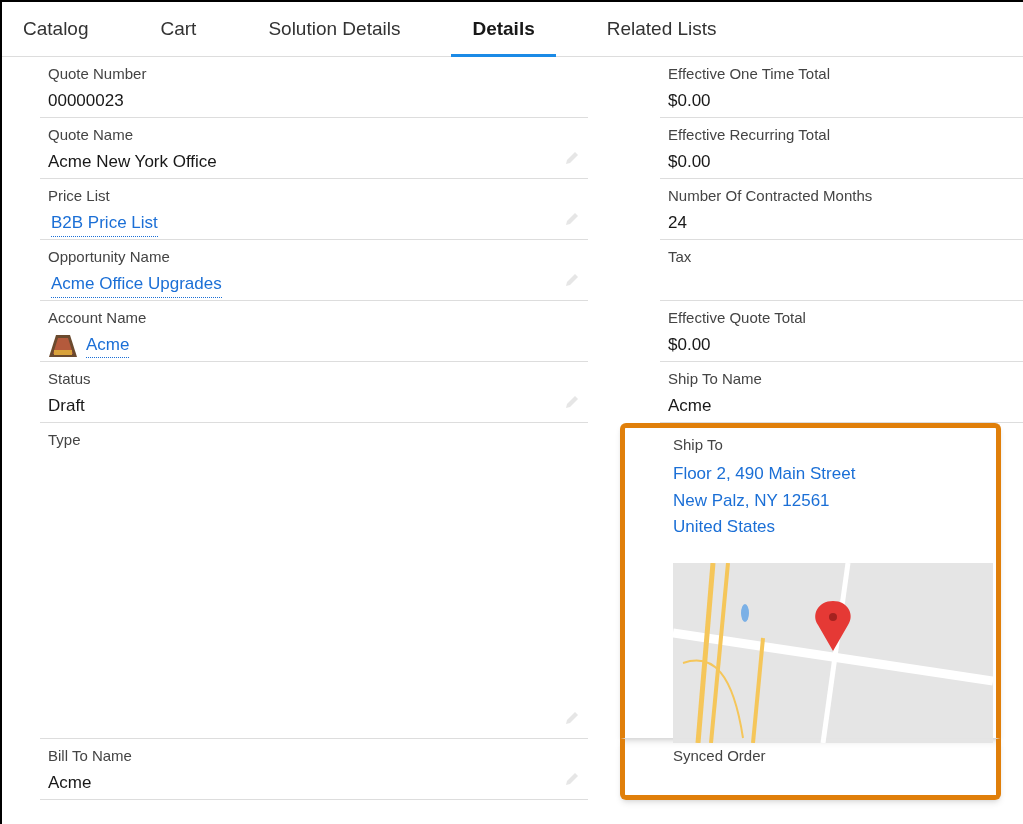 The width and height of the screenshot is (1023, 824). What do you see at coordinates (661, 29) in the screenshot?
I see `tab: Related Lists` at bounding box center [661, 29].